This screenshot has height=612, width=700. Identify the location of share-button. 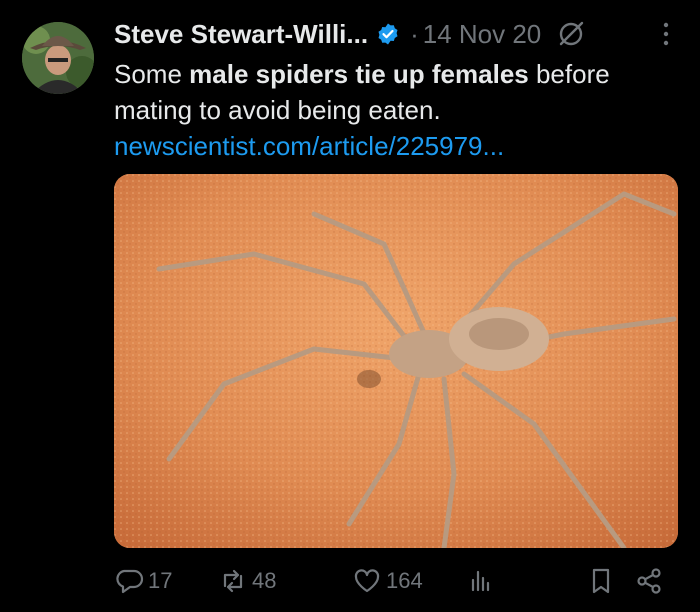
(649, 581).